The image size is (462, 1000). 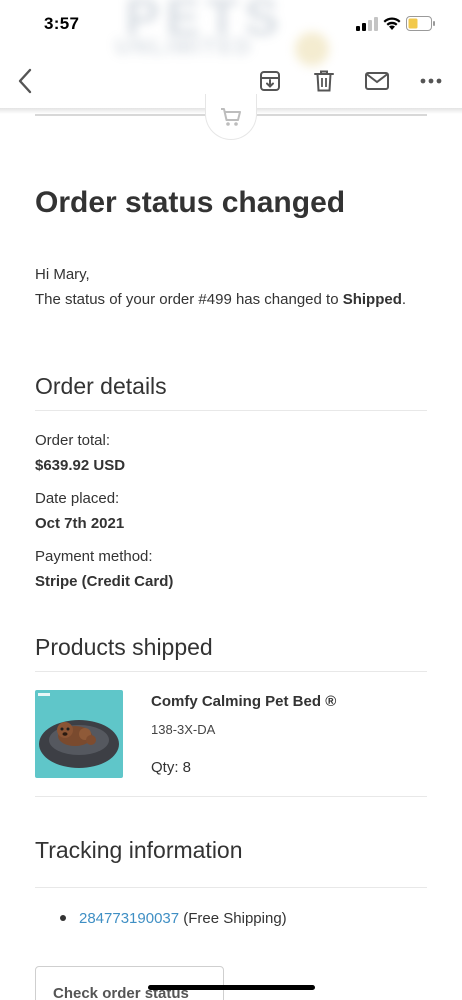 I want to click on payment-method-value: Stripe (Credit Card), so click(x=104, y=581).